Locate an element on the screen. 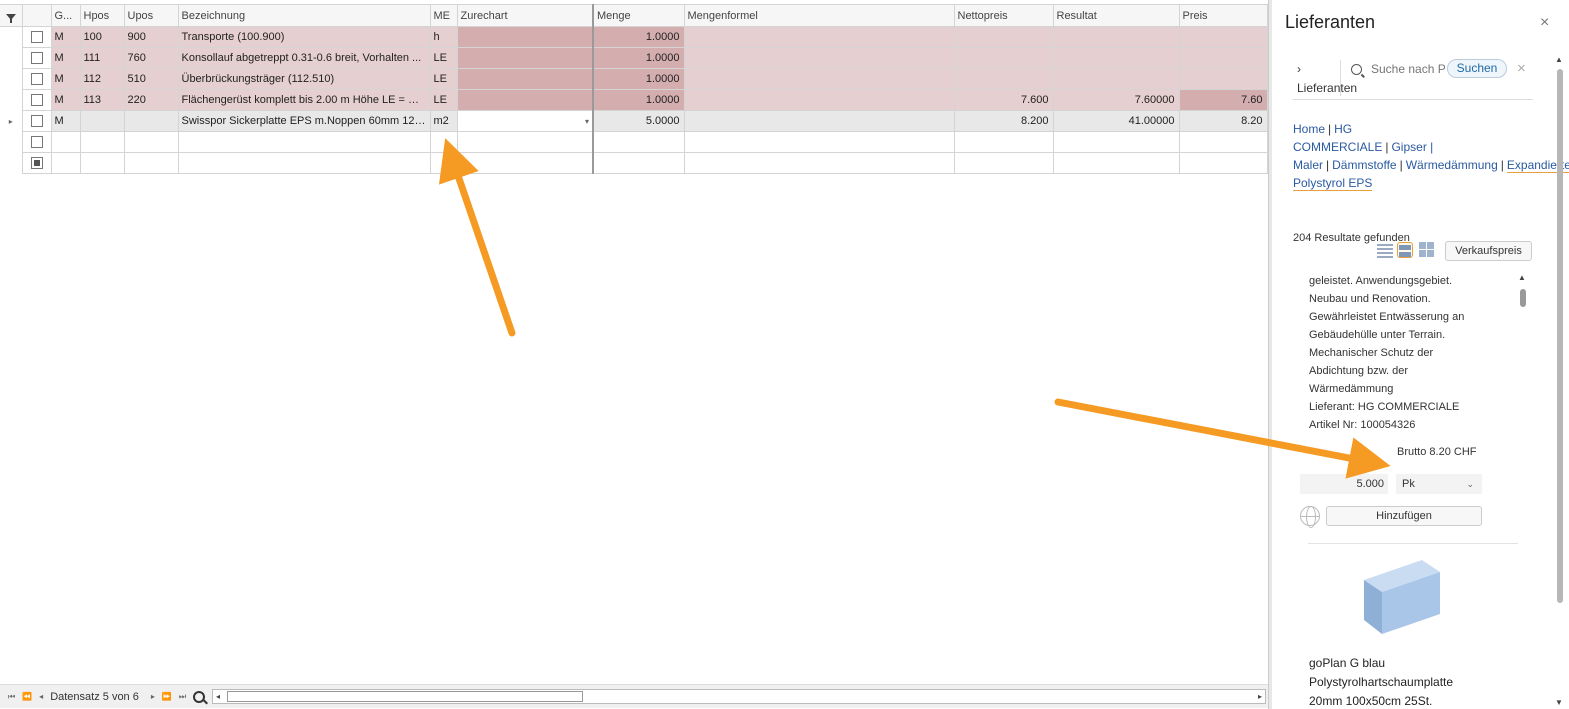 The width and height of the screenshot is (1569, 709). zurechart-dropdown: ▾ is located at coordinates (525, 121).